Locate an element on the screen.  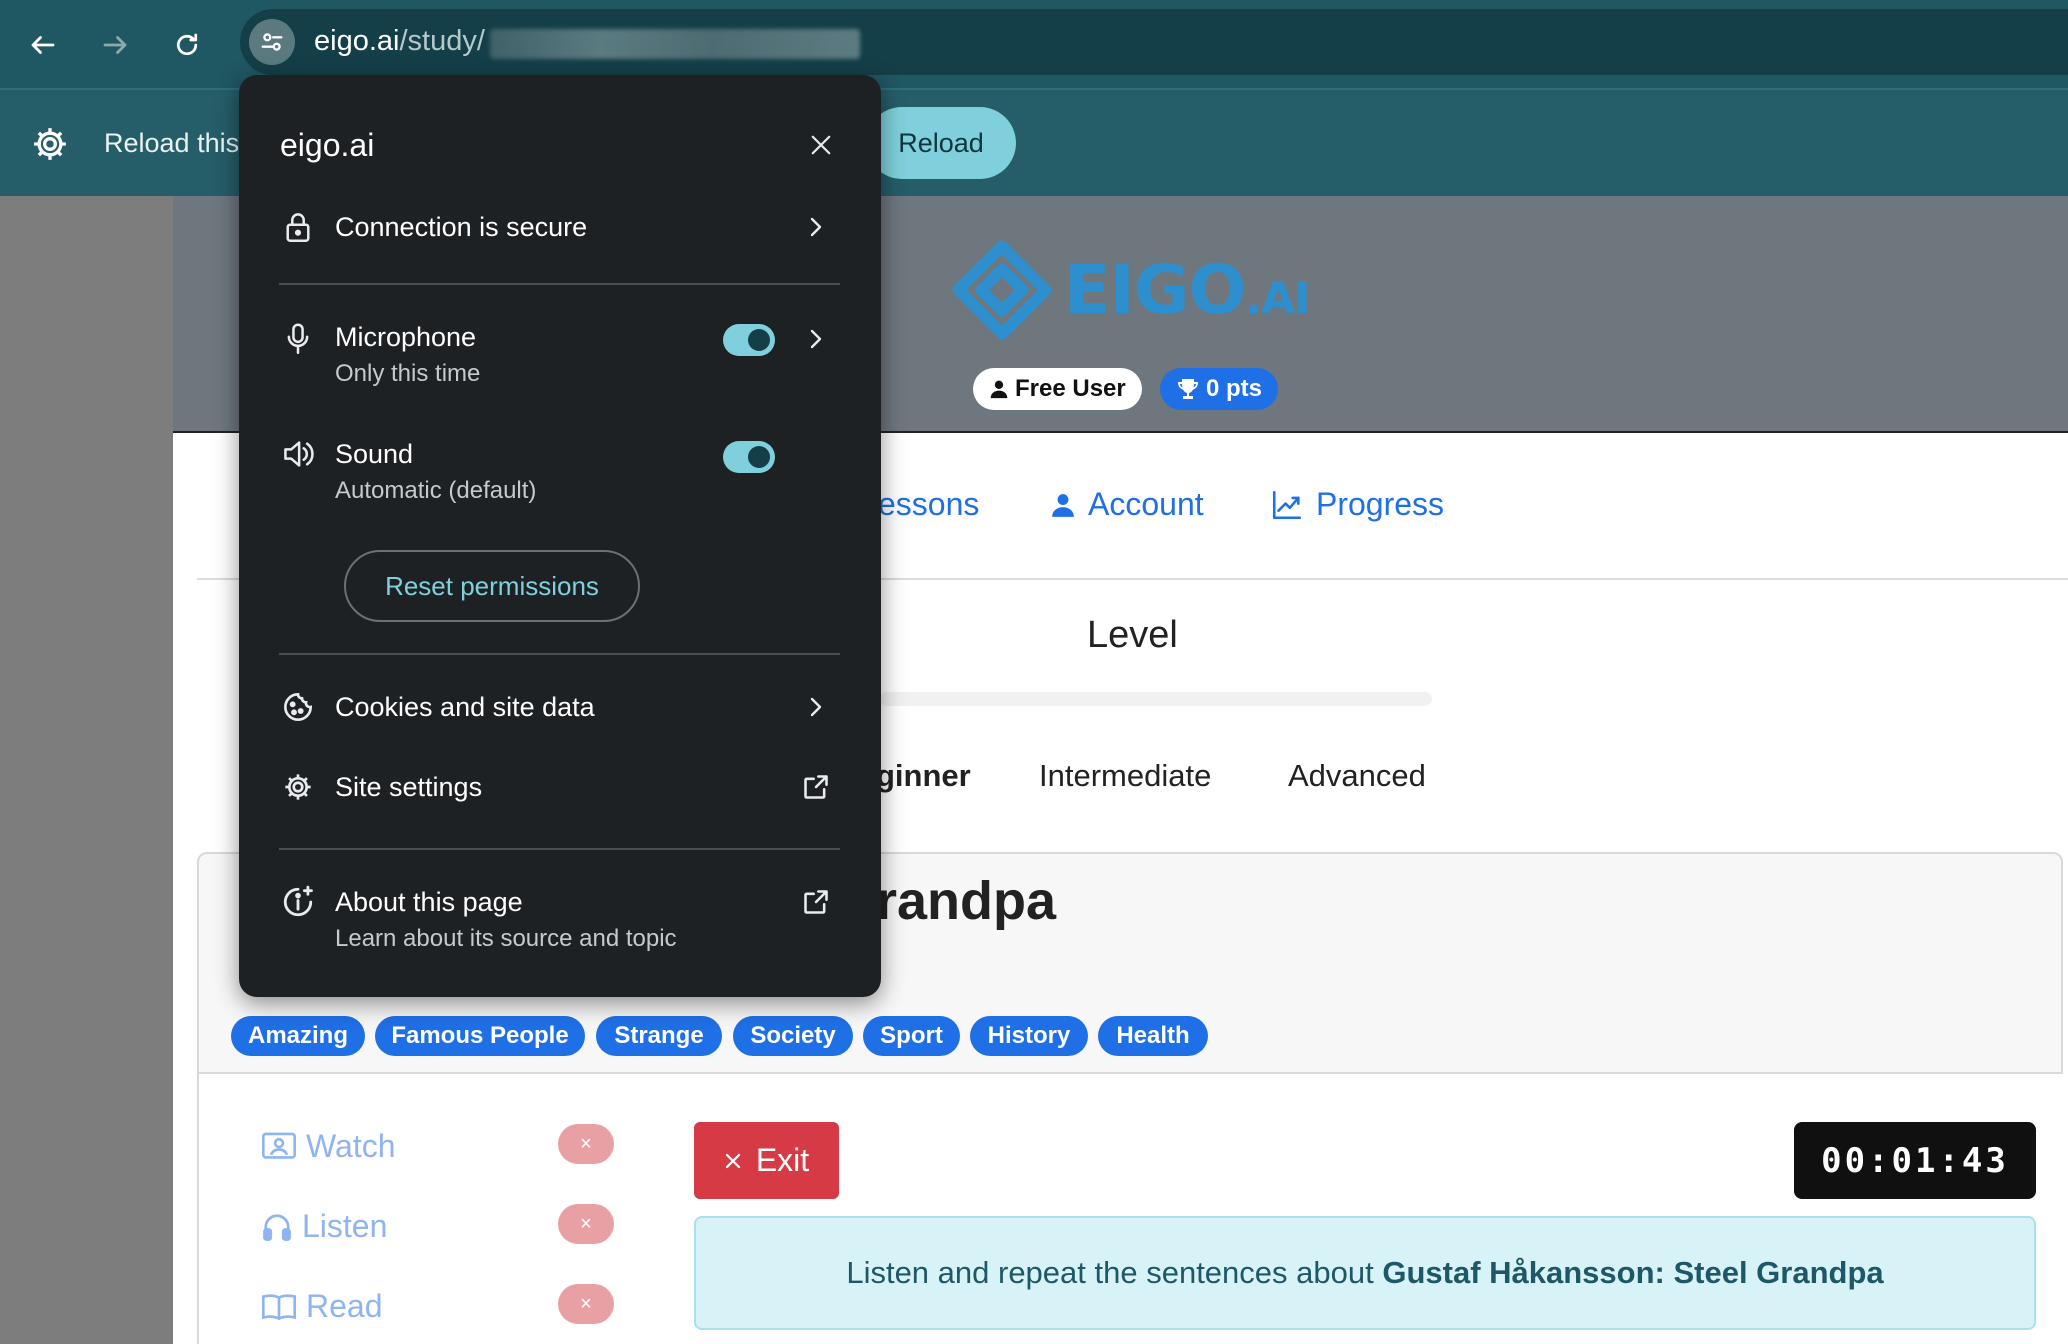
level-advanced: Advanced is located at coordinates (1357, 776).